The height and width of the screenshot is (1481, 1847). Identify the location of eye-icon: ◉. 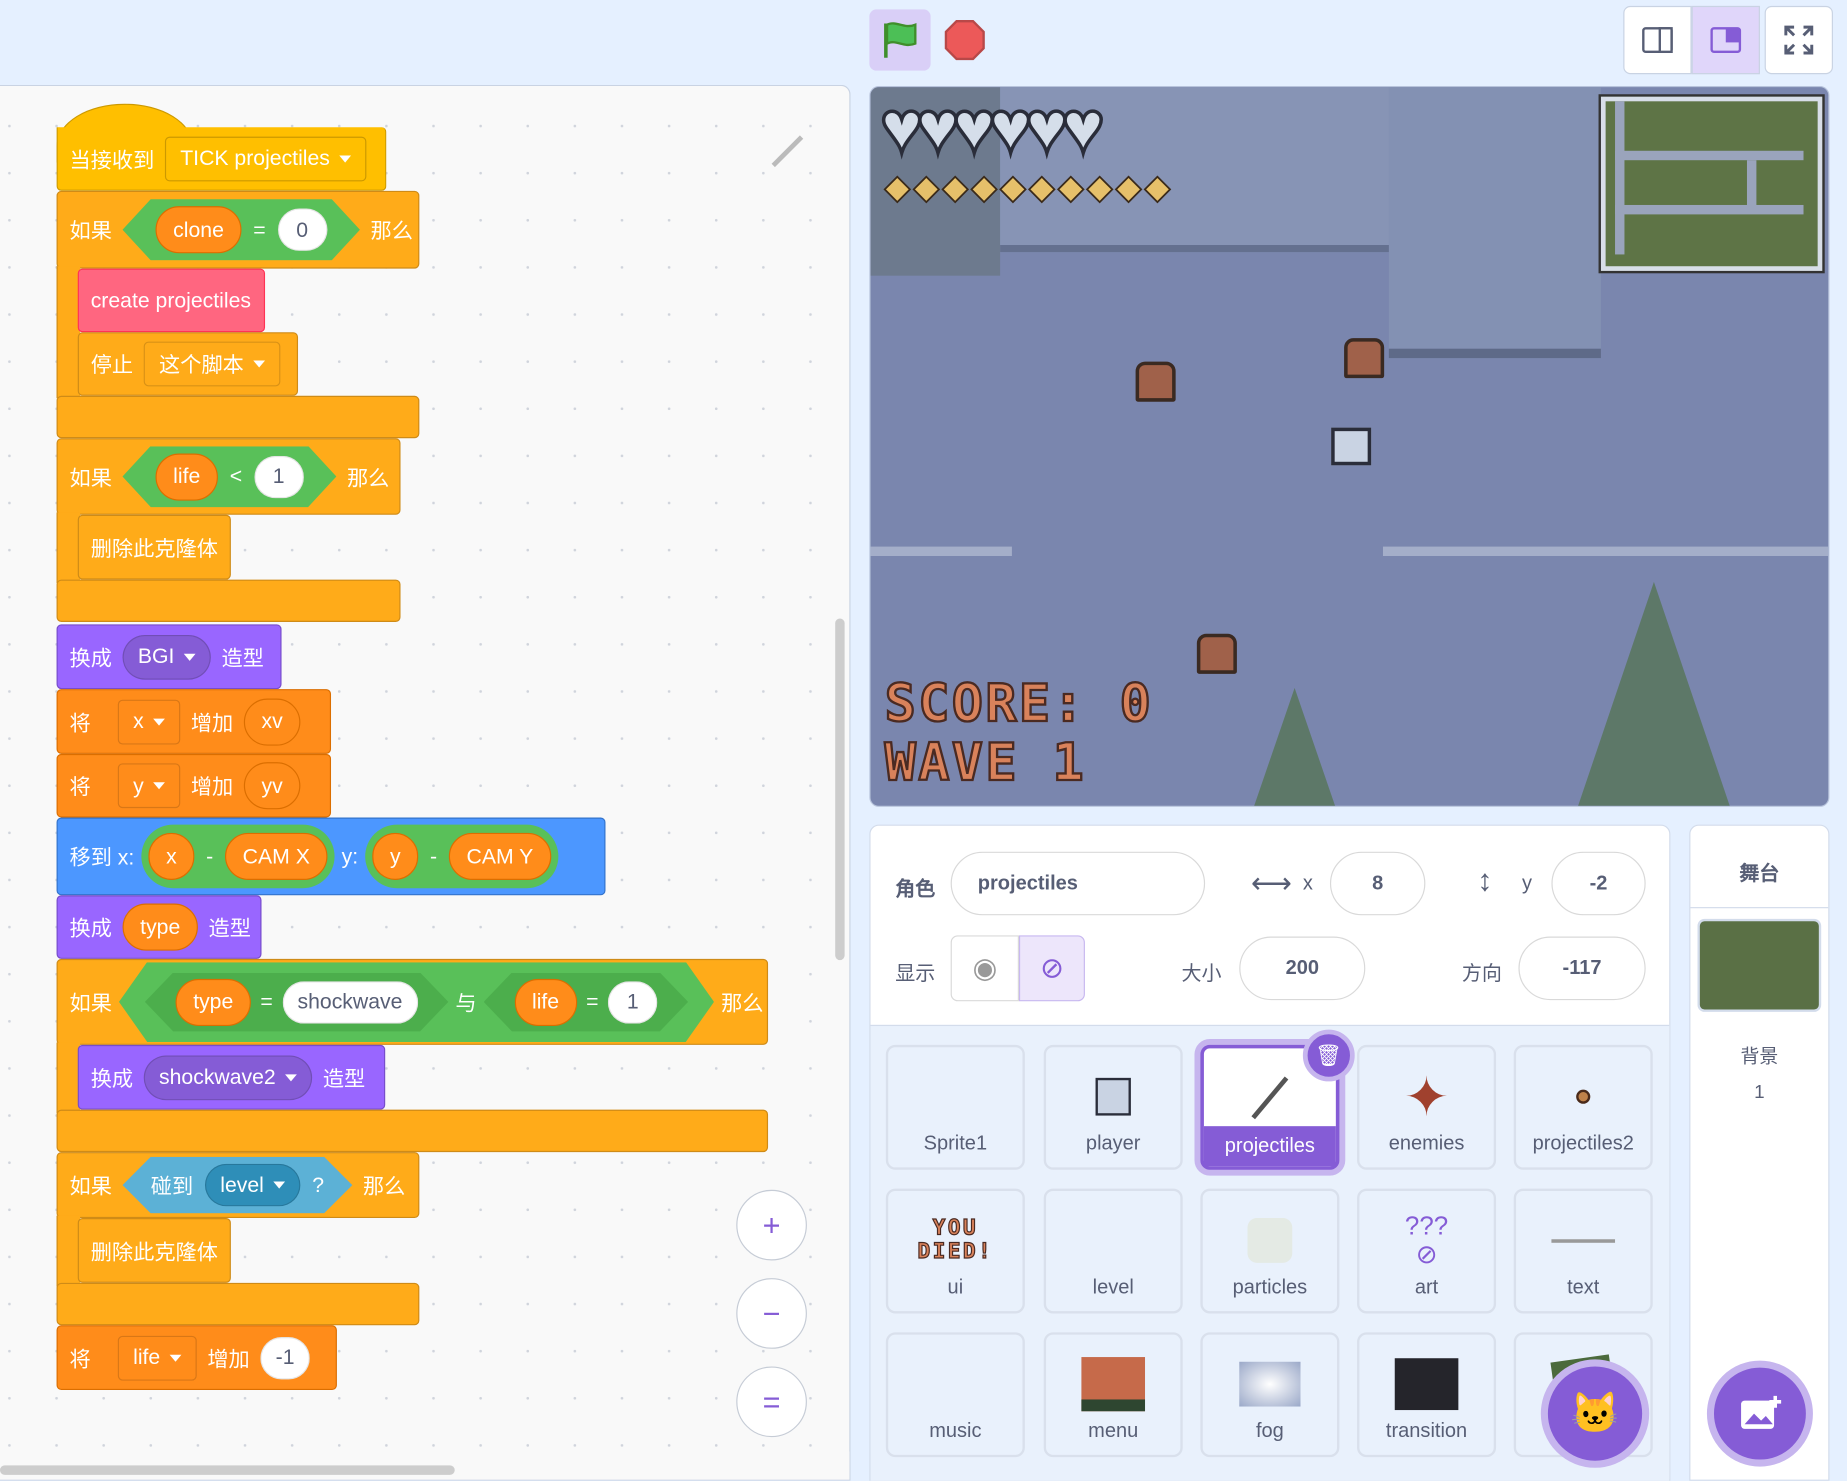
(985, 968).